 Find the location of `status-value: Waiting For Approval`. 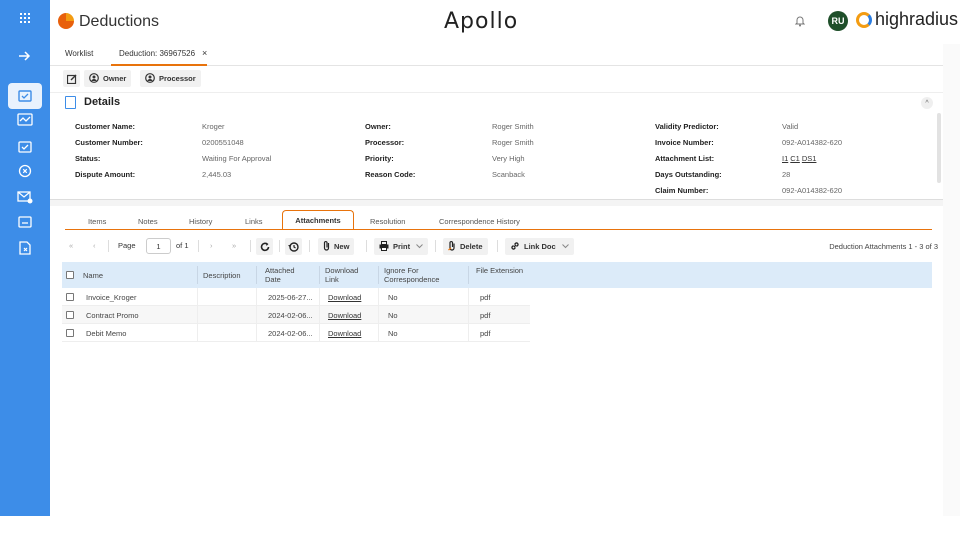

status-value: Waiting For Approval is located at coordinates (237, 158).